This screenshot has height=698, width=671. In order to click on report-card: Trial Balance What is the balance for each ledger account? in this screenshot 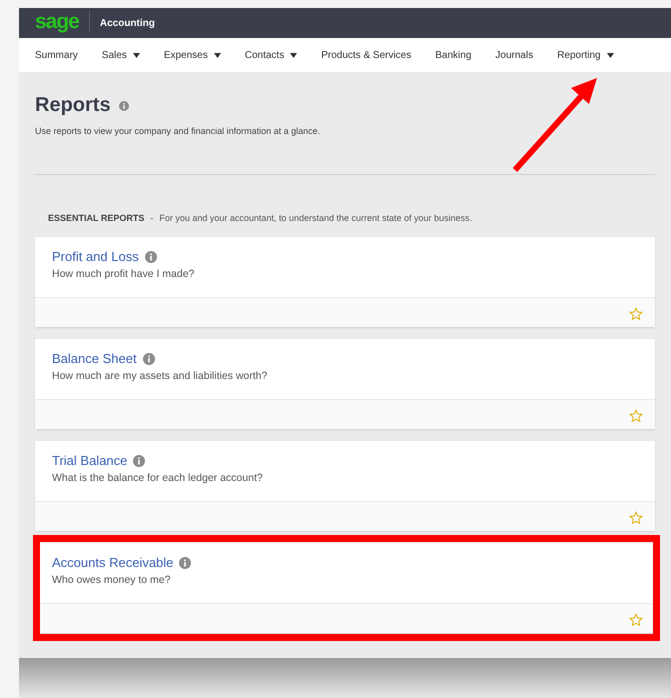, I will do `click(345, 486)`.